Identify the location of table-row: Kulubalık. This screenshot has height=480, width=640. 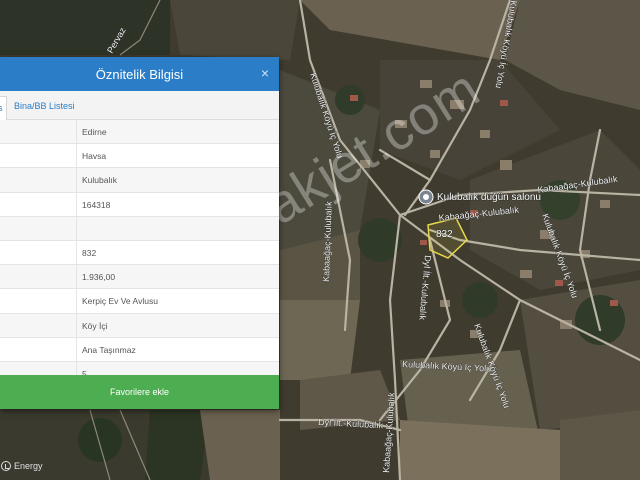
(139, 180).